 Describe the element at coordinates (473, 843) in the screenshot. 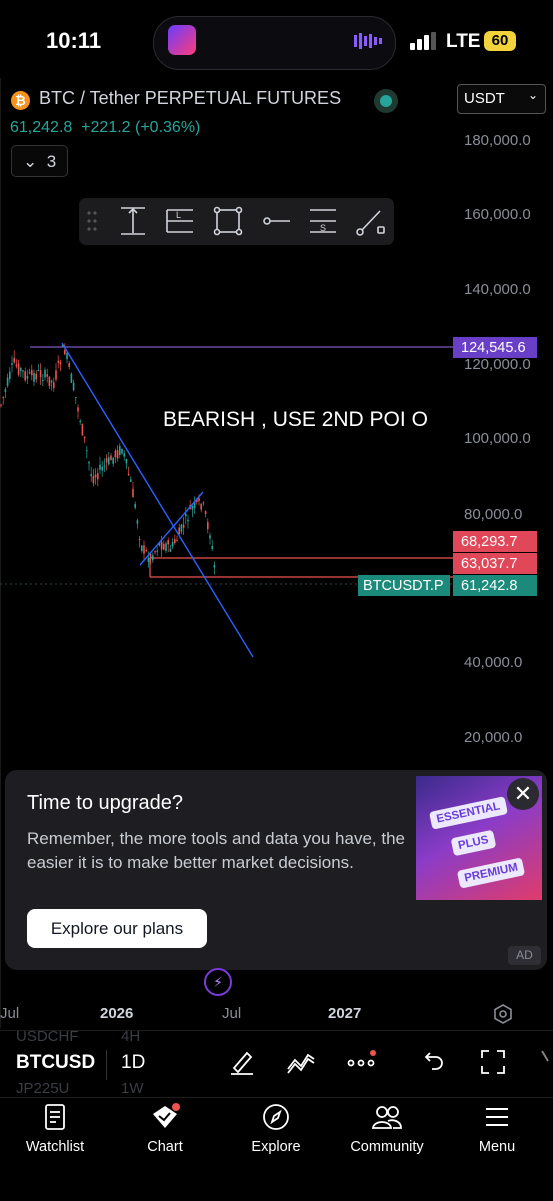

I see `promo-pill: PLUS` at that location.